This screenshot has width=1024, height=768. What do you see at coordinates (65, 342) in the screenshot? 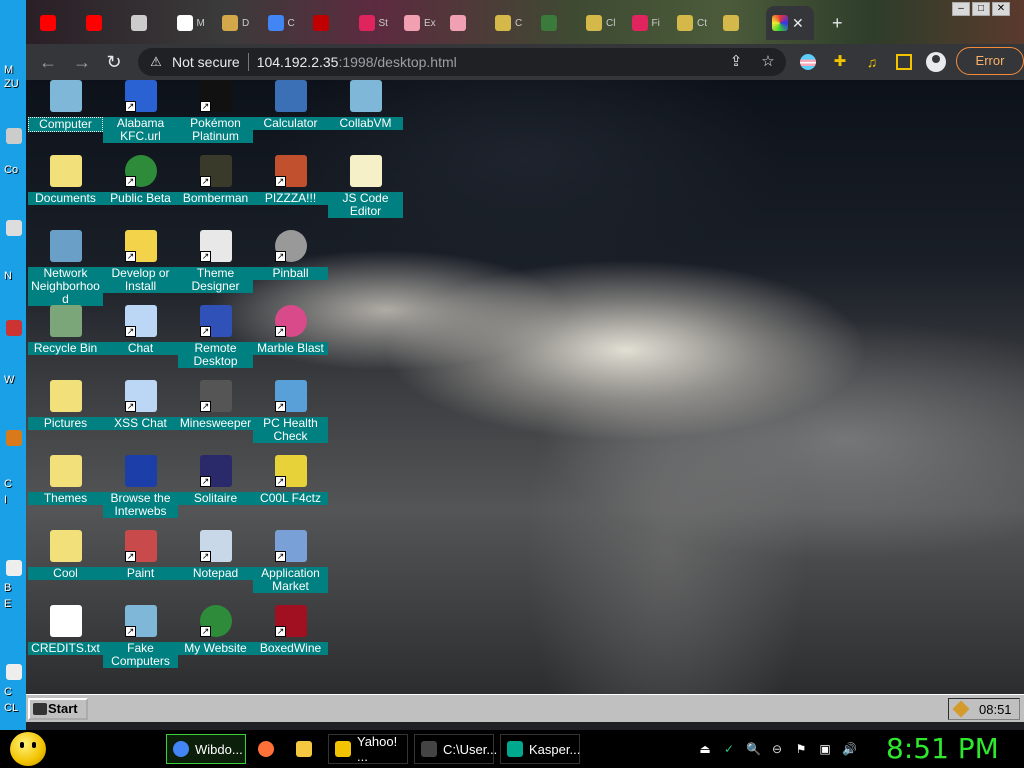
I see `desktop-icon: Recycle Bin` at bounding box center [65, 342].